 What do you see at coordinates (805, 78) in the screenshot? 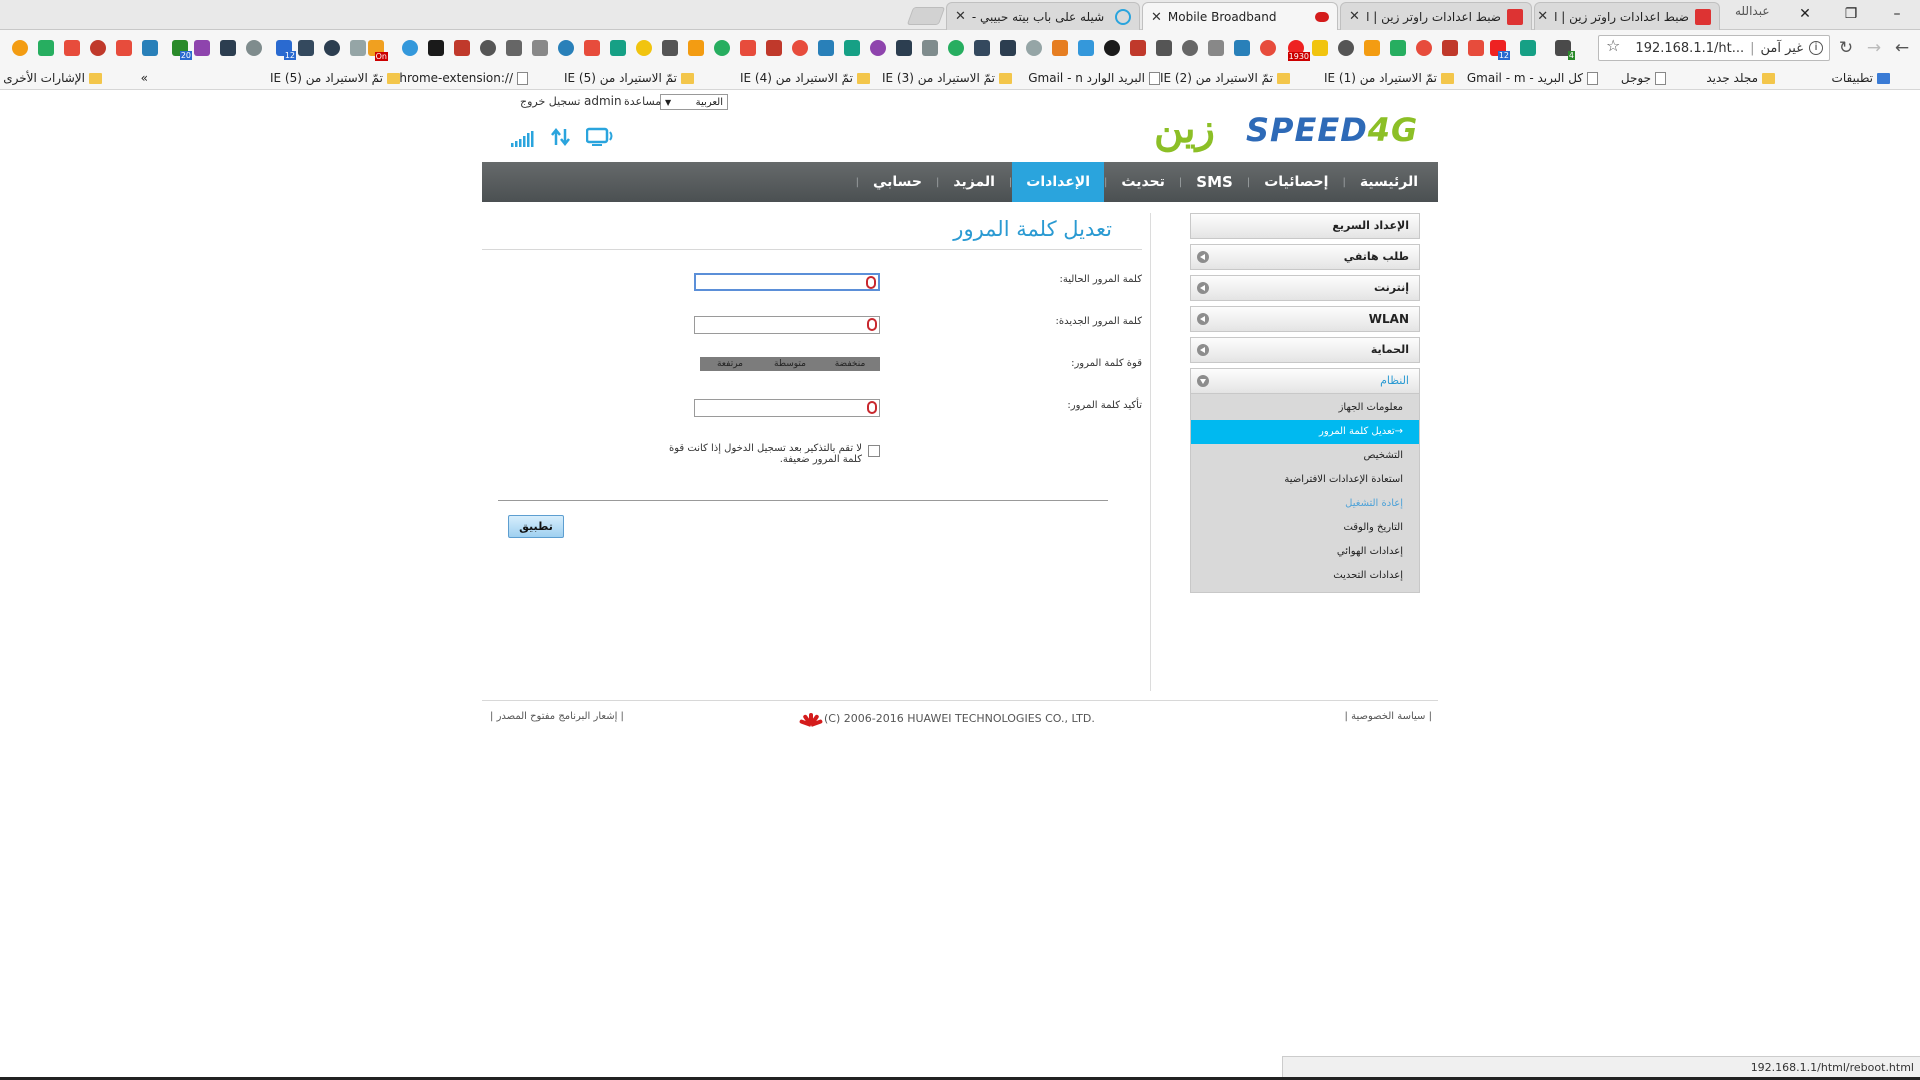
I see `bookmark-ie-4: تمّ الاستيراد من IE (4)` at bounding box center [805, 78].